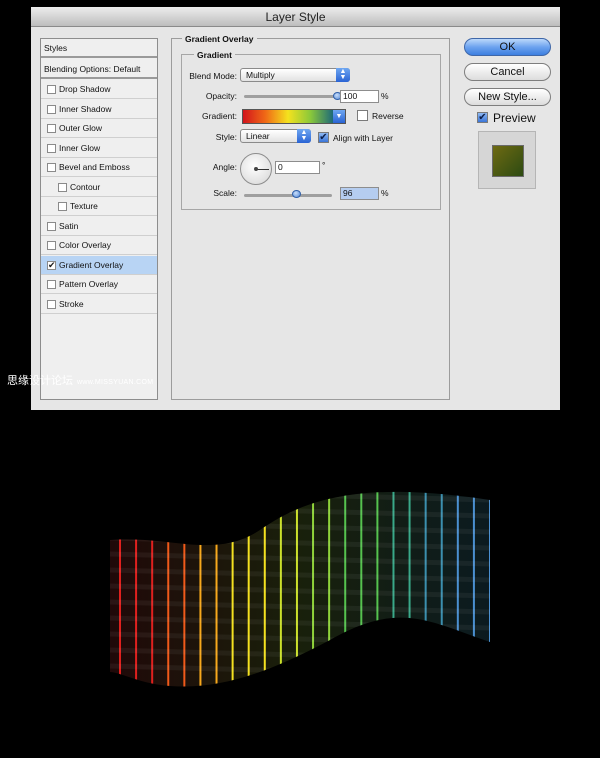 Image resolution: width=600 pixels, height=758 pixels. Describe the element at coordinates (213, 76) in the screenshot. I see `blend-mode-label: Blend Mode:` at that location.